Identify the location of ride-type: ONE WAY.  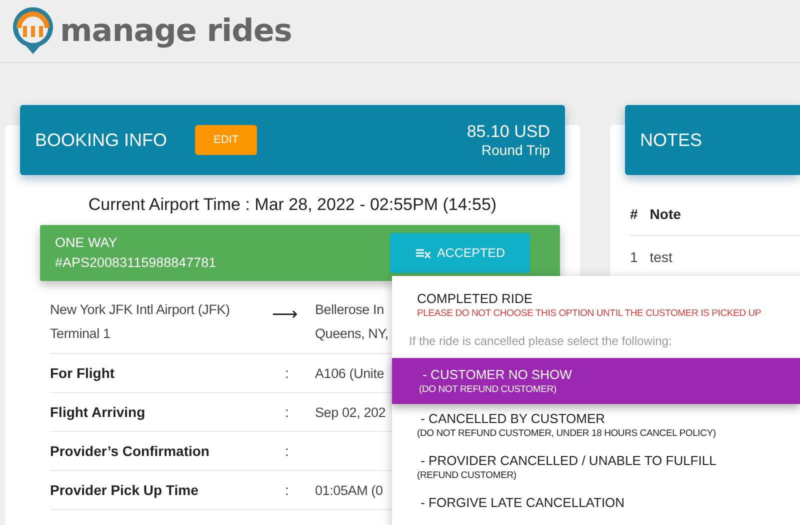
(86, 243).